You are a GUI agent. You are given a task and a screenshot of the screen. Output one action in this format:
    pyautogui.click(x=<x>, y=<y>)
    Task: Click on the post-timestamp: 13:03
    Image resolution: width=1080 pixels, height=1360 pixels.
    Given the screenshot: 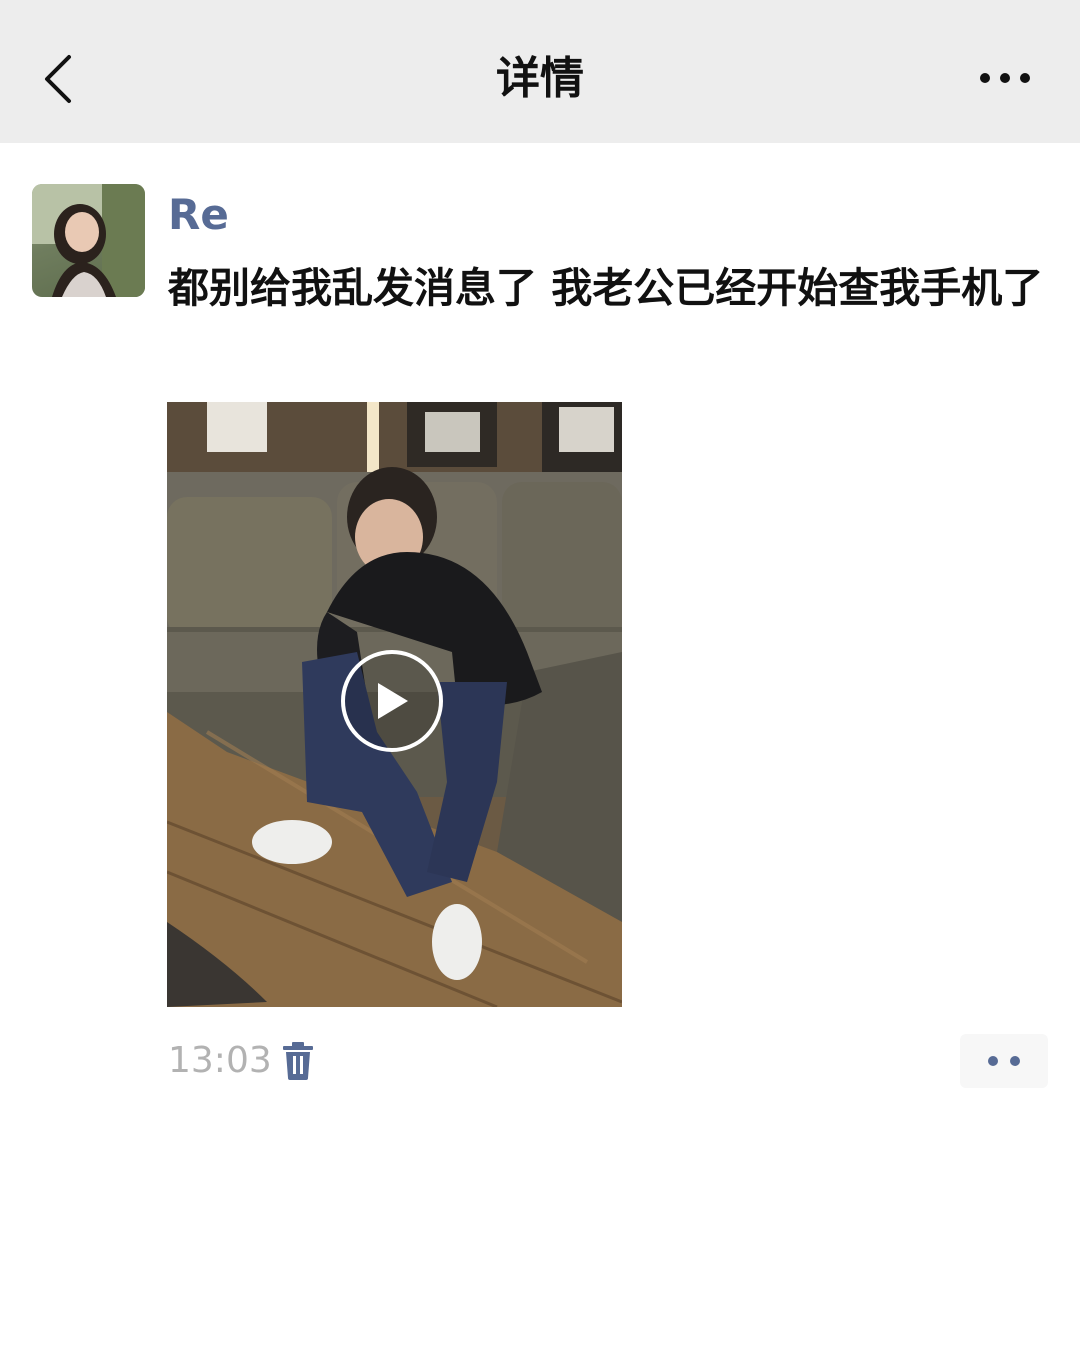 What is the action you would take?
    pyautogui.click(x=220, y=1060)
    